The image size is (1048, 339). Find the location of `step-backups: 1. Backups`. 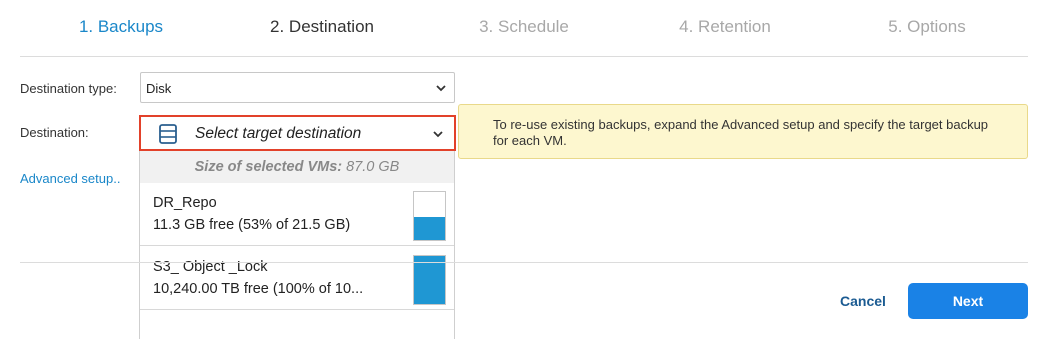

step-backups: 1. Backups is located at coordinates (121, 27).